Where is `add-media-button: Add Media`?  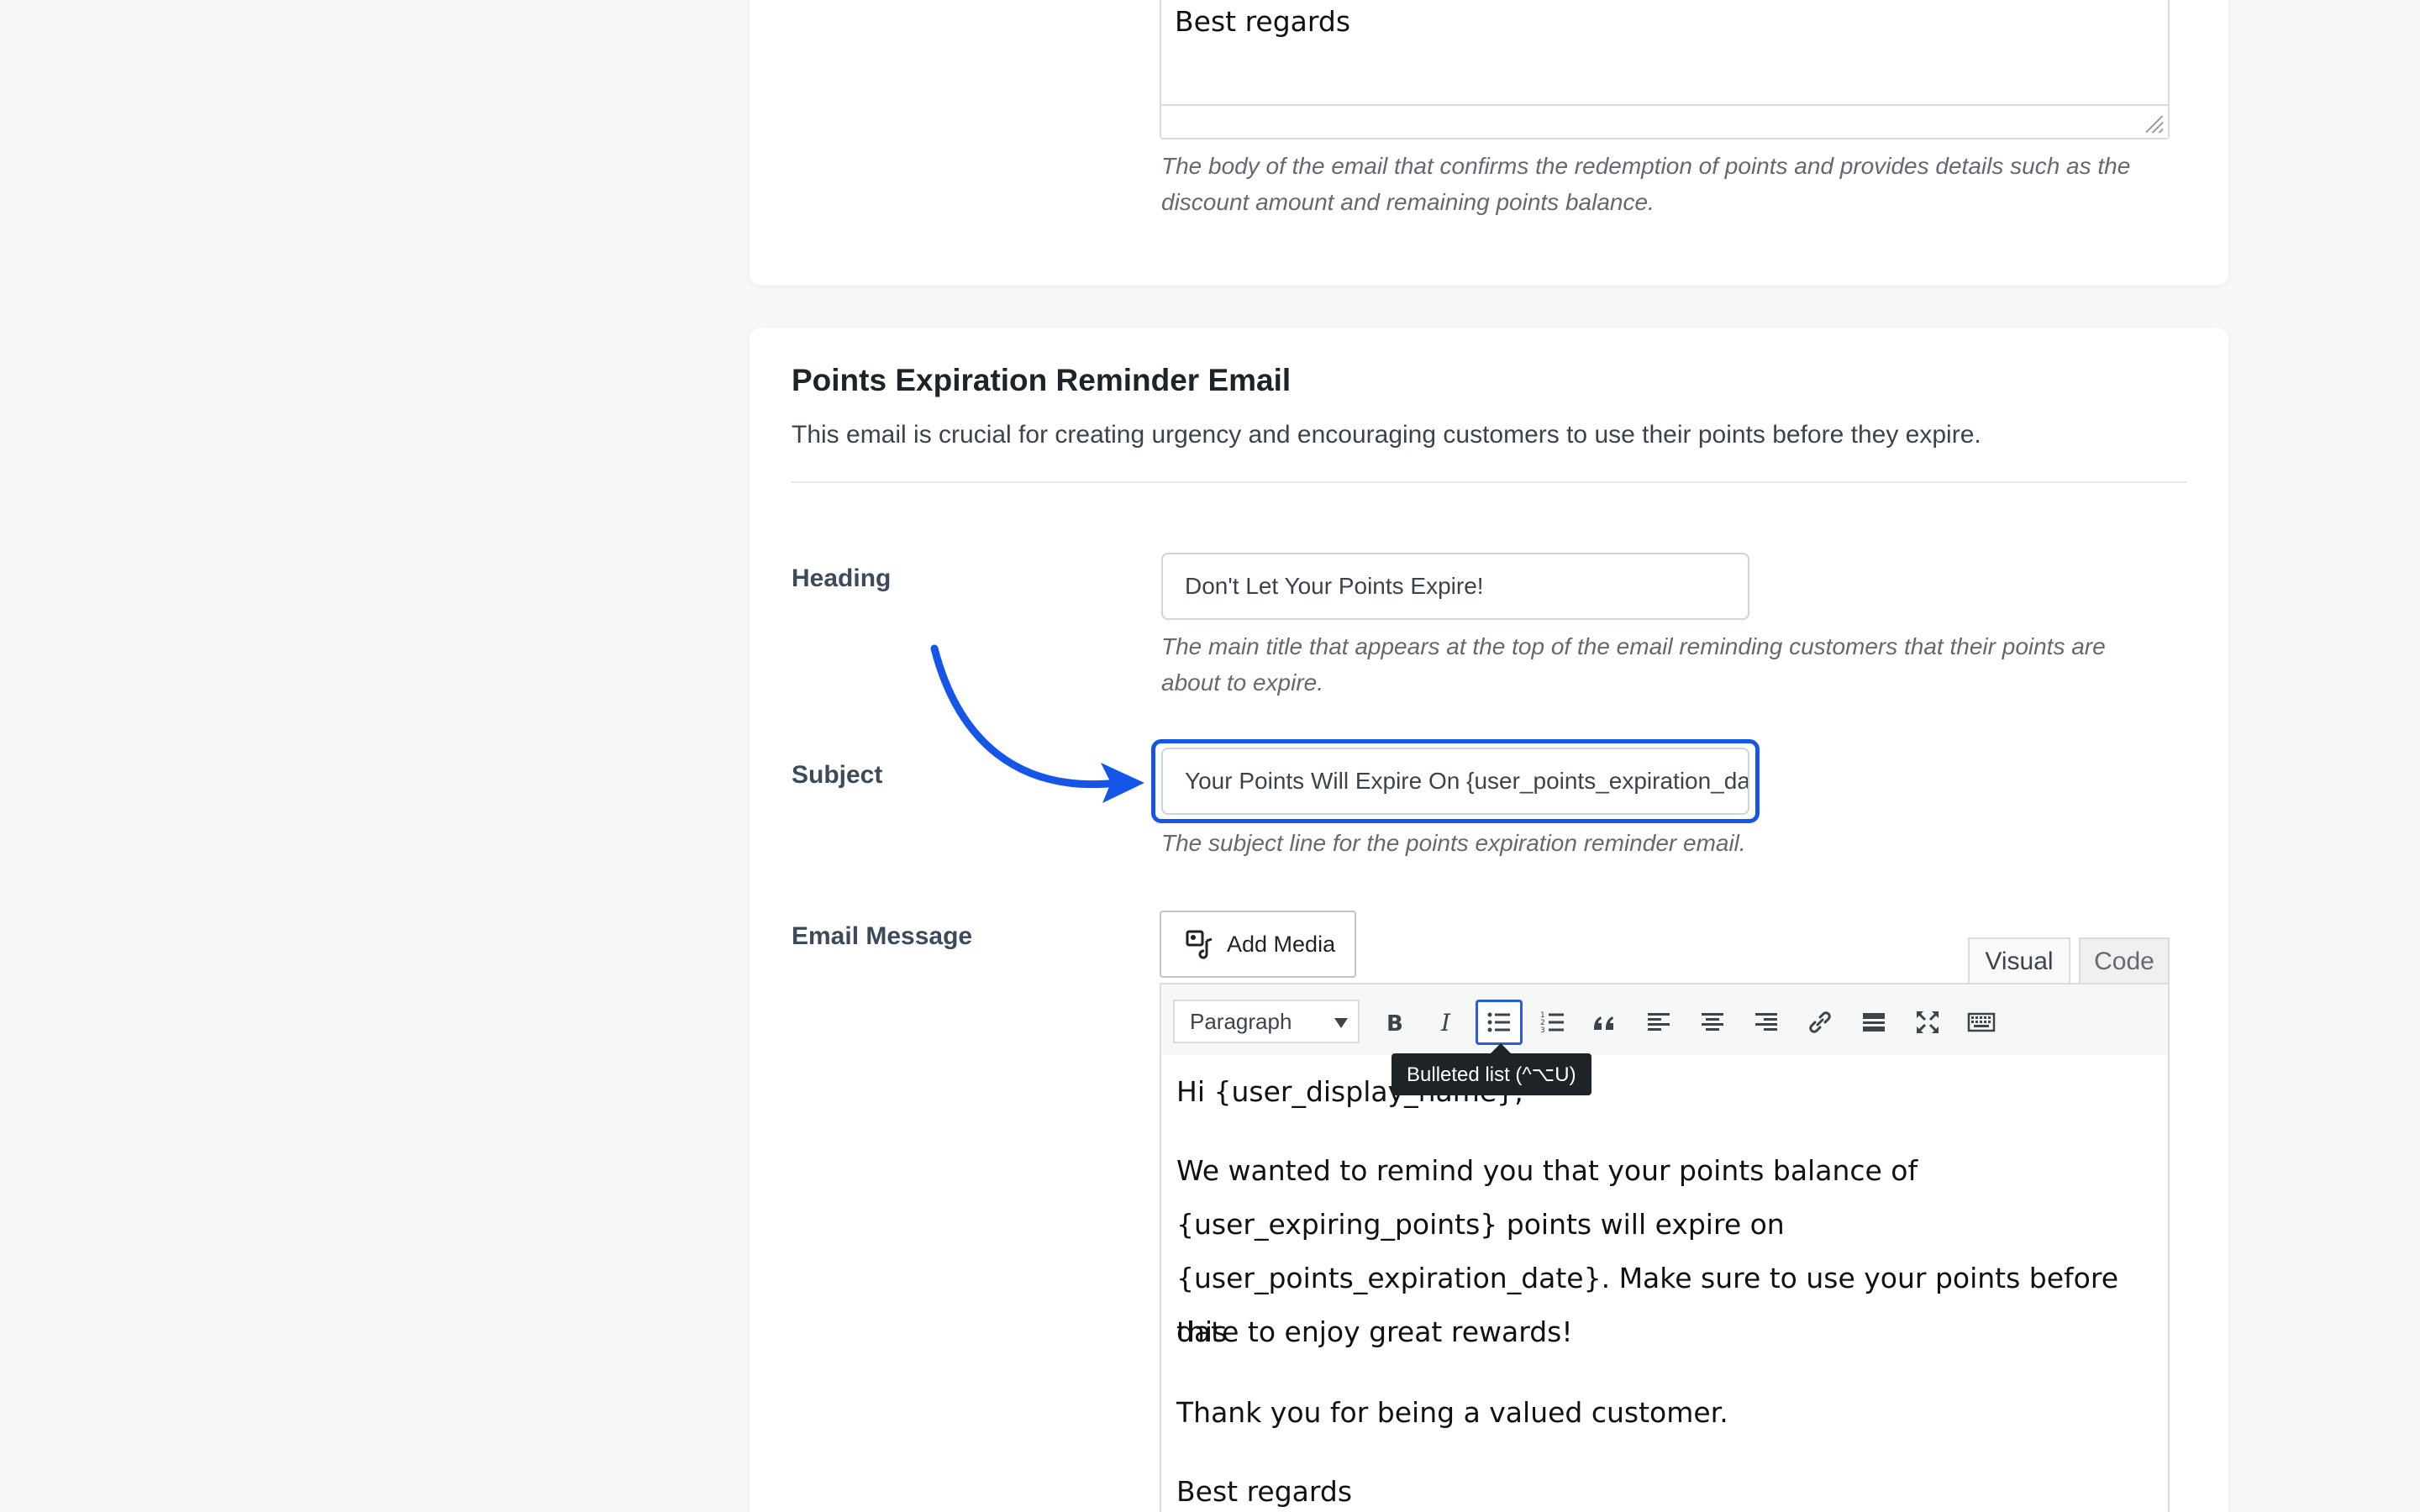
add-media-button: Add Media is located at coordinates (1258, 944).